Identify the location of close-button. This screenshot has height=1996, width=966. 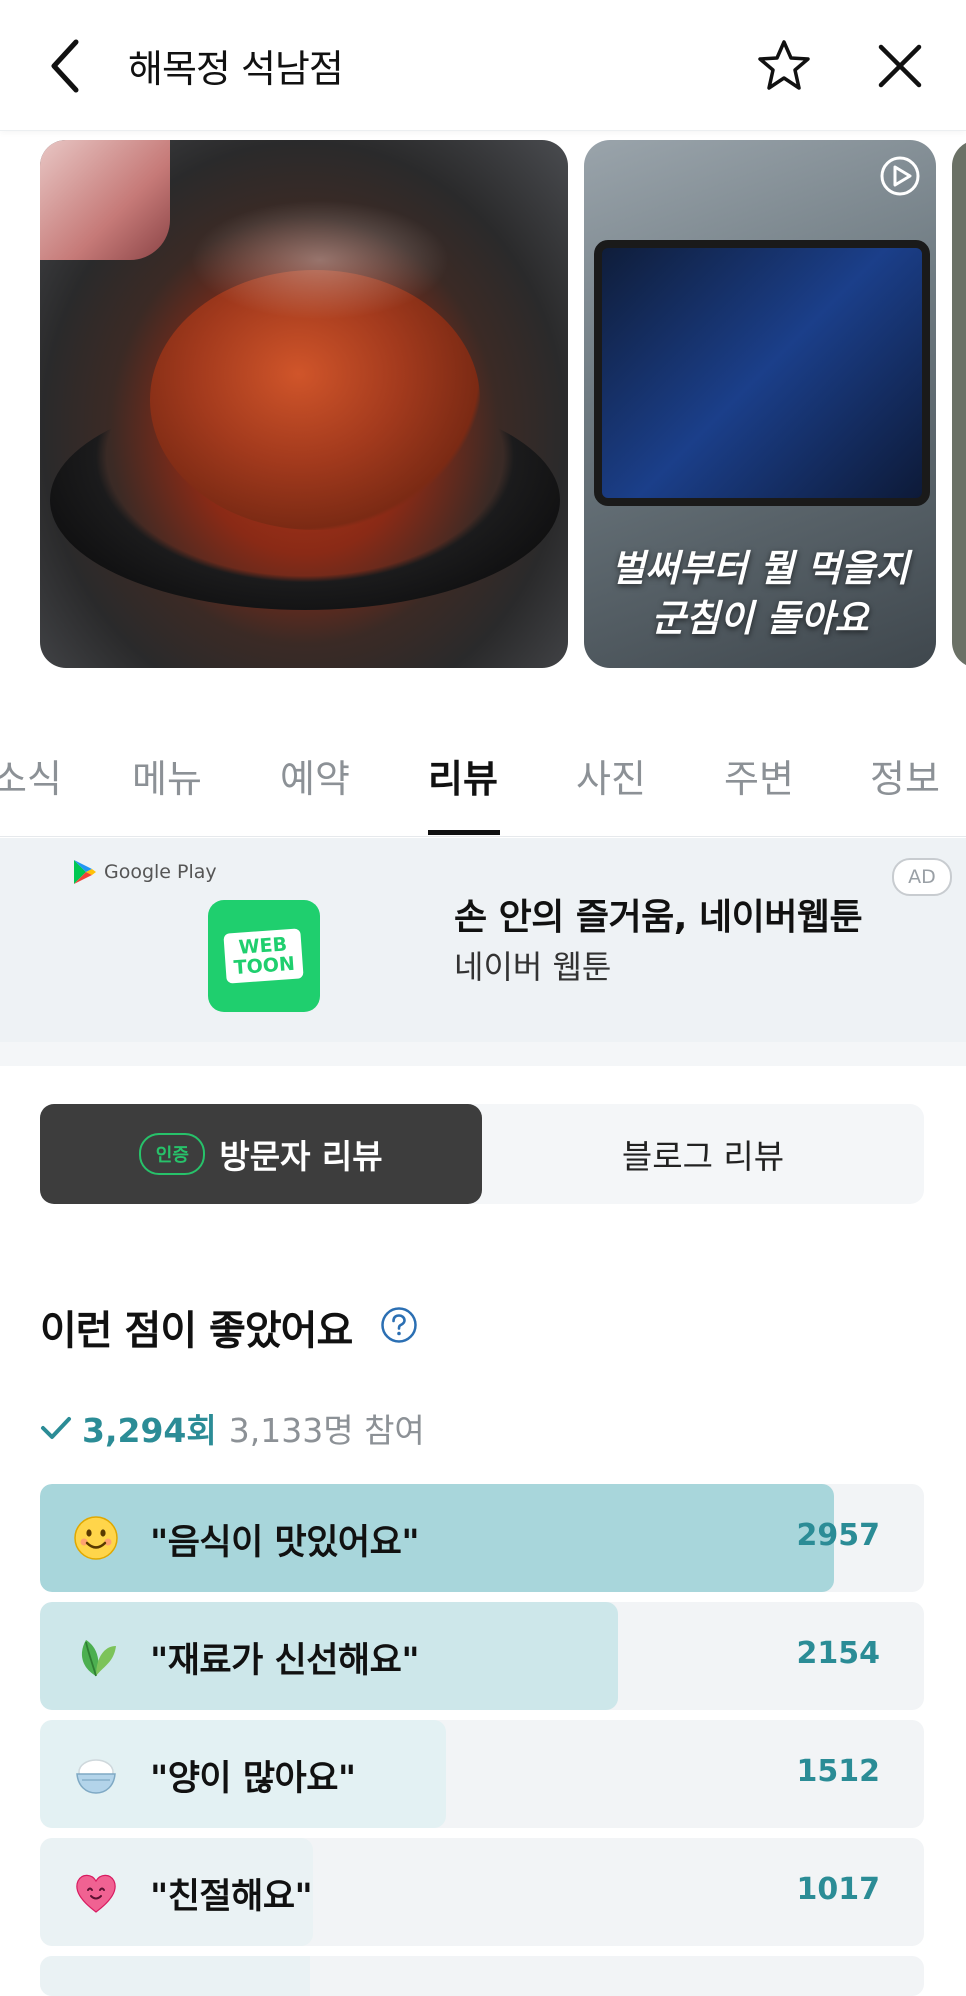
(900, 66).